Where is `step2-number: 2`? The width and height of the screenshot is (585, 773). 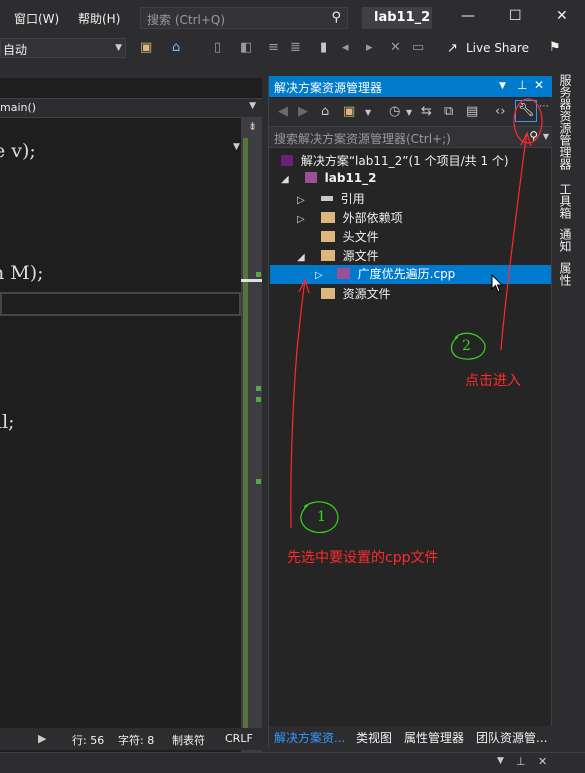
step2-number: 2 is located at coordinates (466, 346).